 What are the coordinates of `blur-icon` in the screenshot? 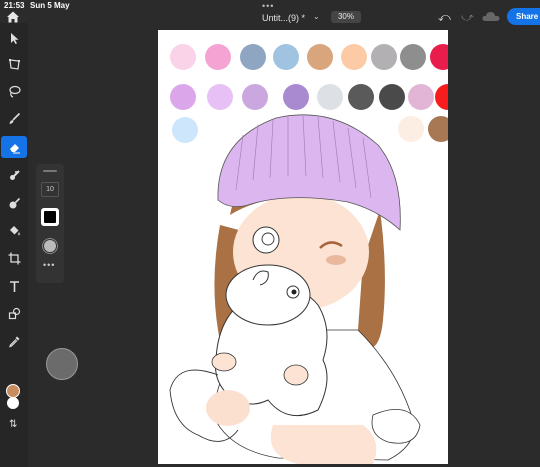 It's located at (14, 202).